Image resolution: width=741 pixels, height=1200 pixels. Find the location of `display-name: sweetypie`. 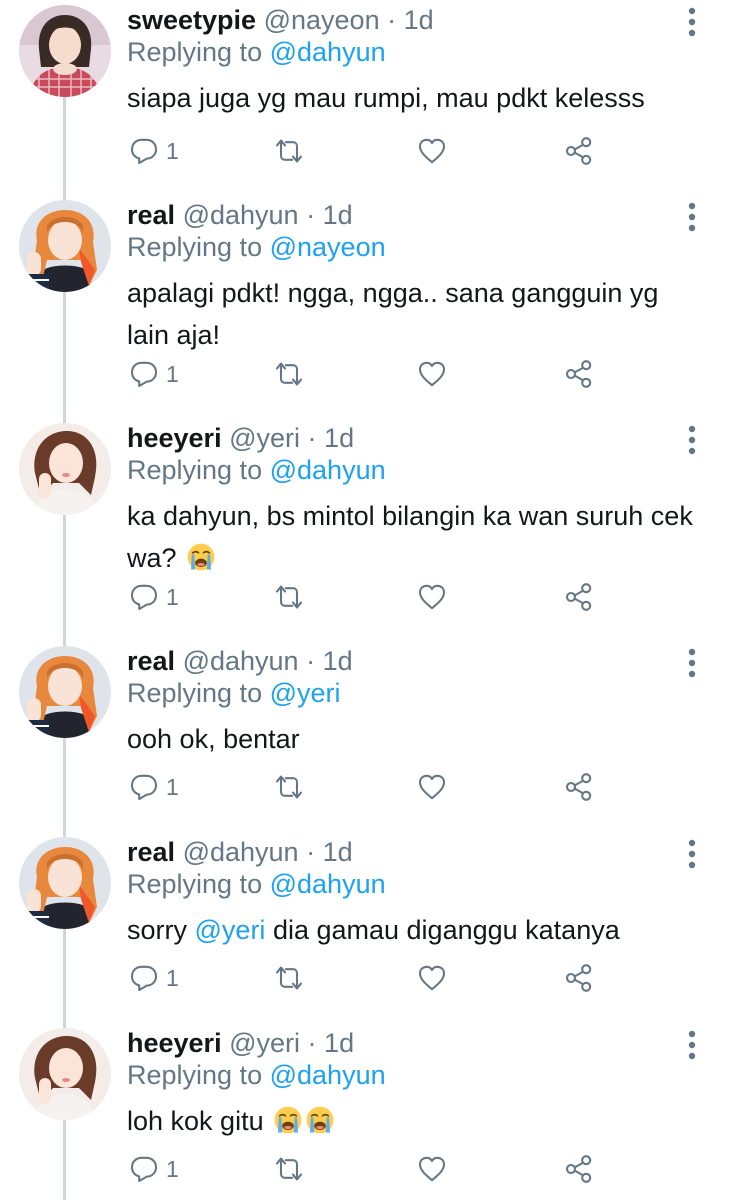

display-name: sweetypie is located at coordinates (191, 20).